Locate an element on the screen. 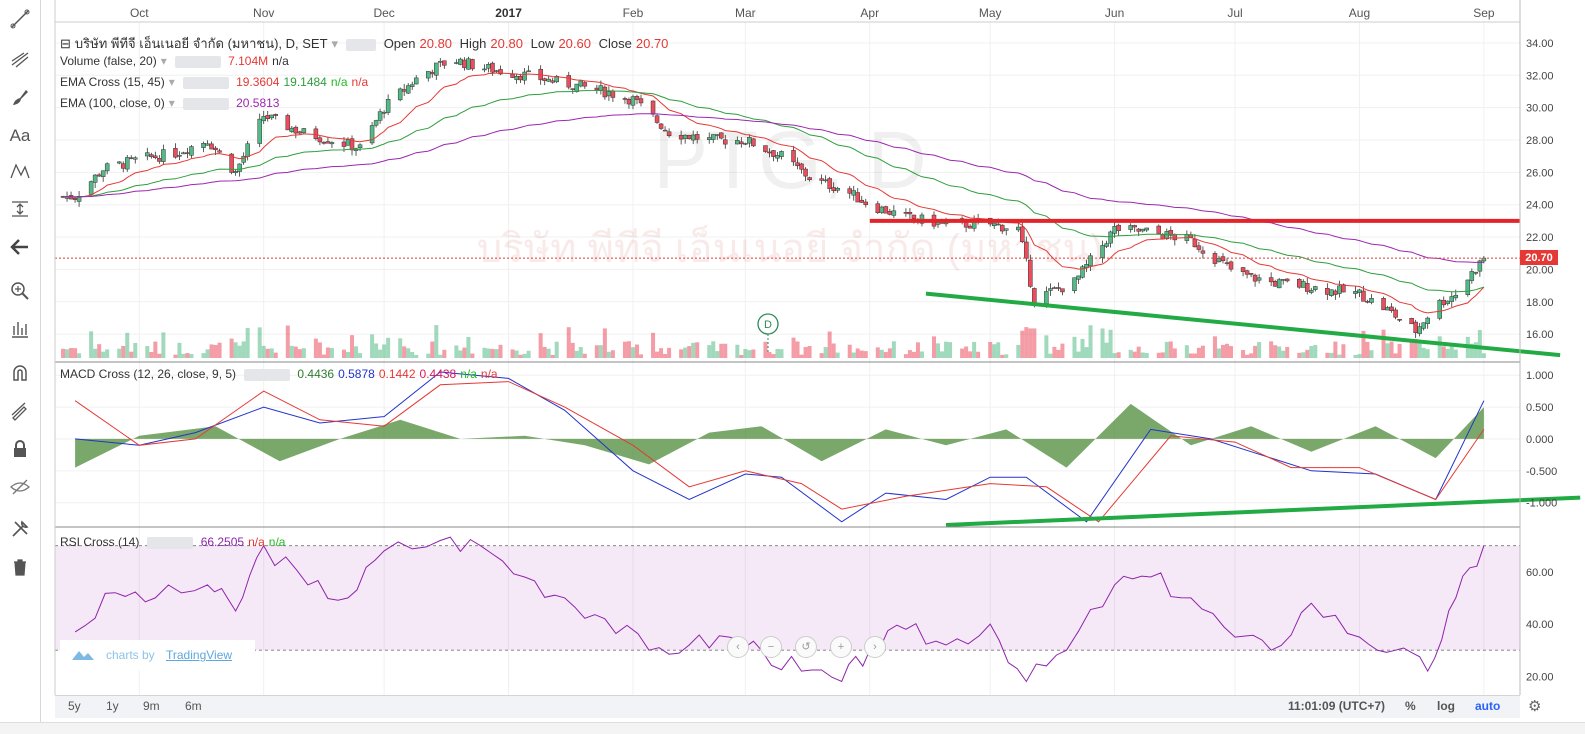 Image resolution: width=1585 pixels, height=734 pixels. scroll-left-button: ‹ is located at coordinates (738, 647).